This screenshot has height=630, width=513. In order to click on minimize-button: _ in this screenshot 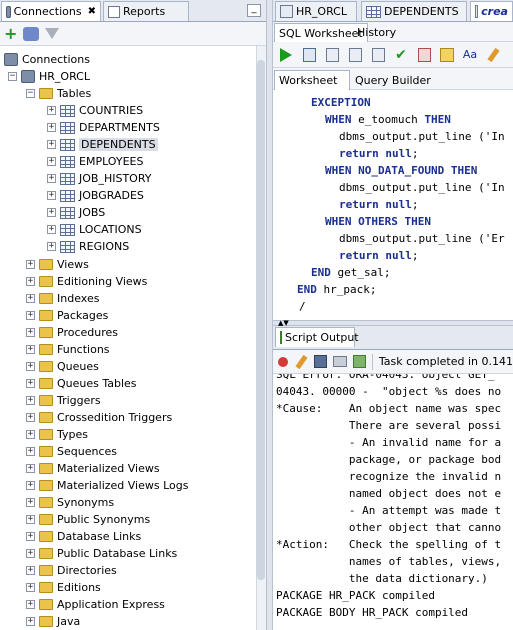, I will do `click(254, 10)`.